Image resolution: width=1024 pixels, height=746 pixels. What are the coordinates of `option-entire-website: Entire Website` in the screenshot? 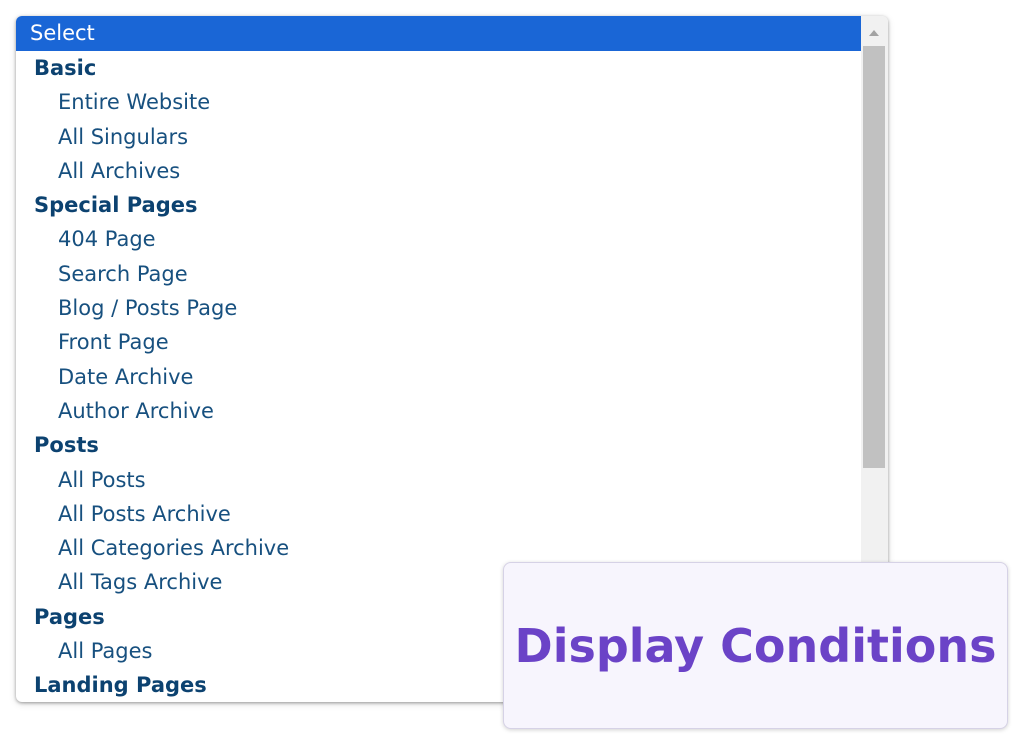 It's located at (438, 102).